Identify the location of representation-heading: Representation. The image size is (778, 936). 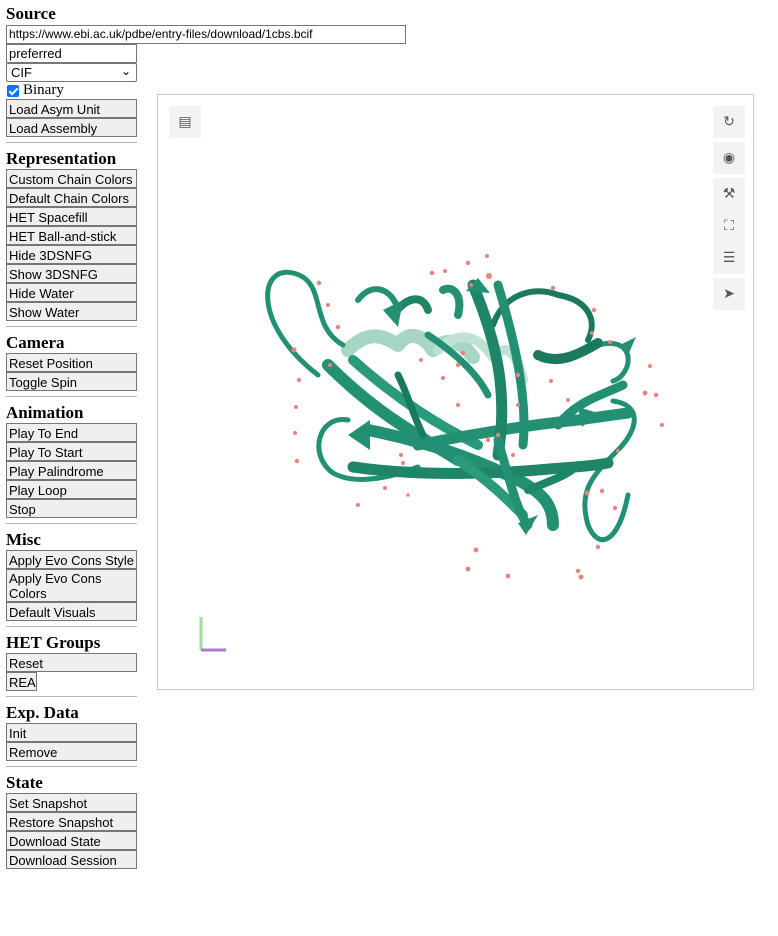
(61, 158).